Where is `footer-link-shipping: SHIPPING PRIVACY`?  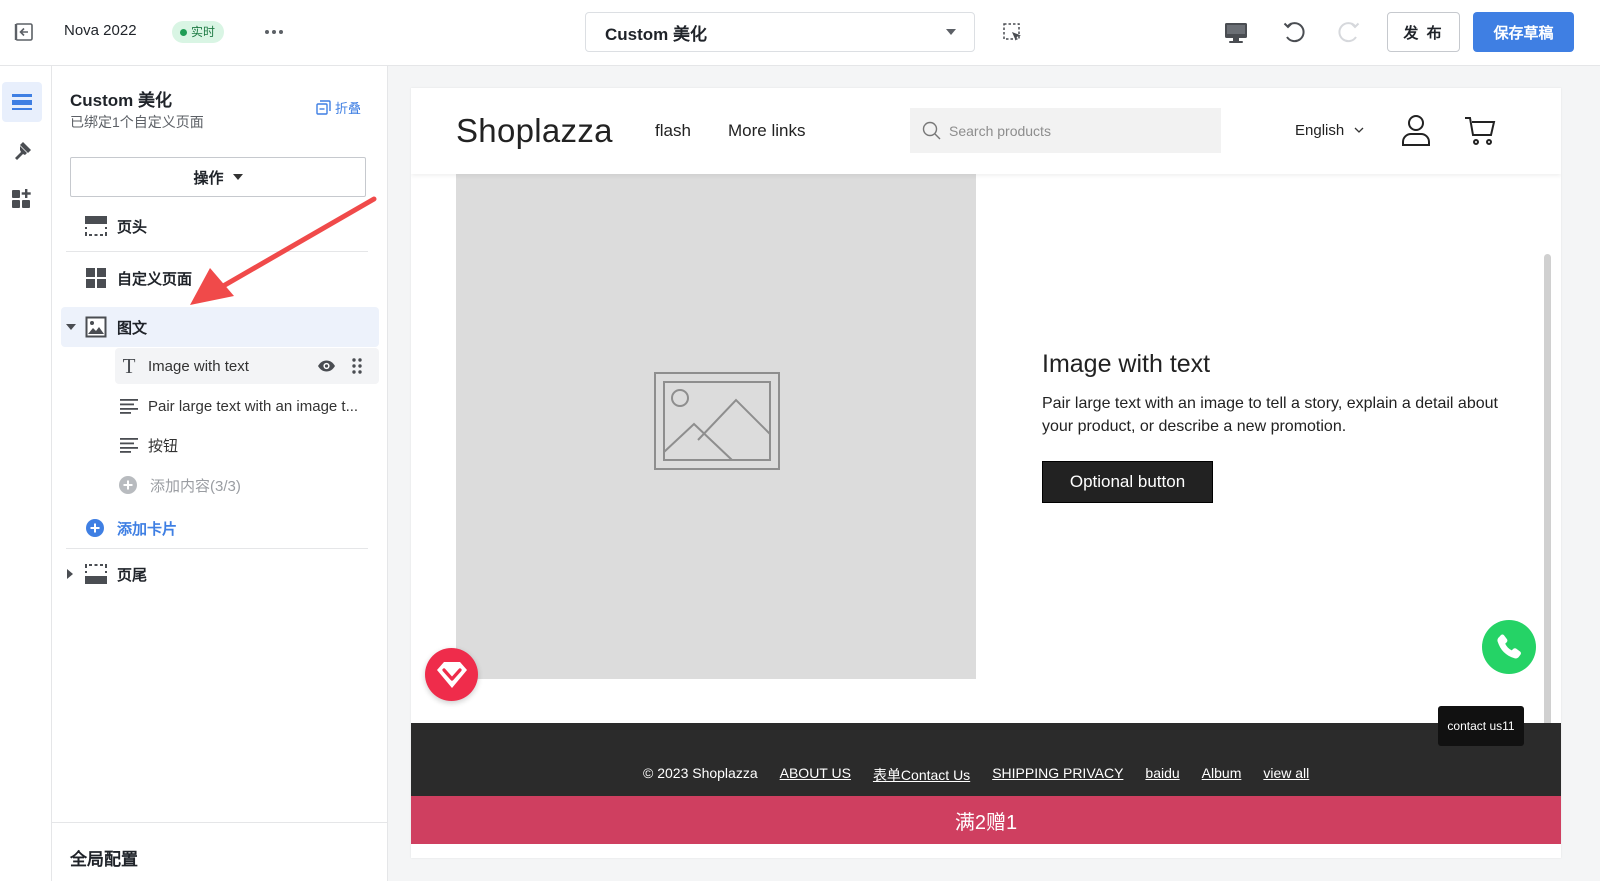 footer-link-shipping: SHIPPING PRIVACY is located at coordinates (1057, 775).